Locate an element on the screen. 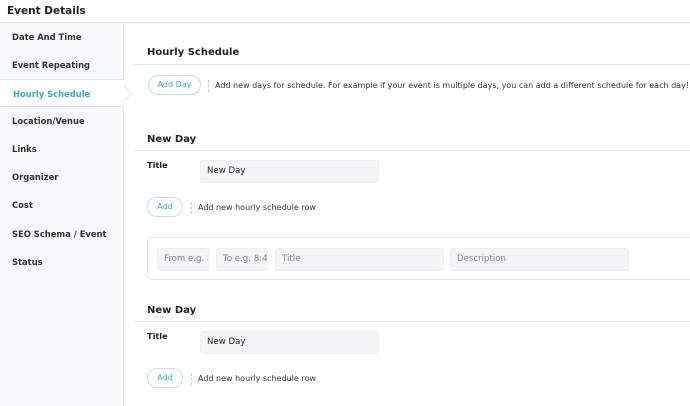 The height and width of the screenshot is (406, 690). title-bar: Event Details is located at coordinates (345, 11).